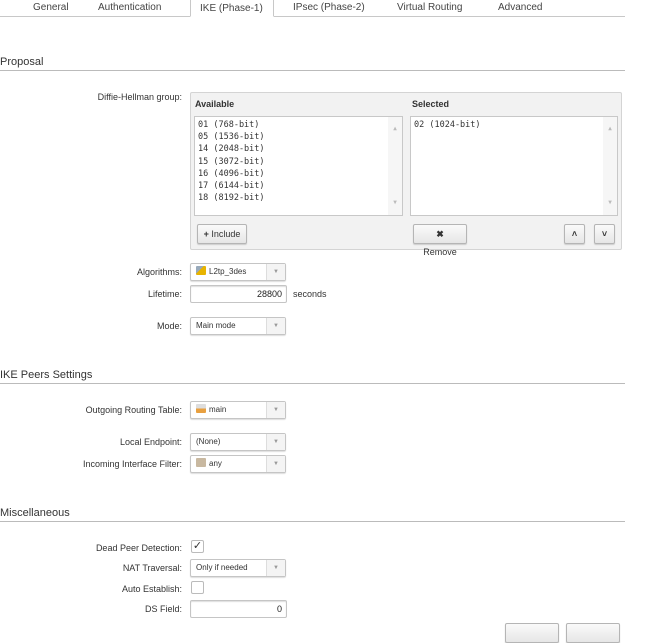 The height and width of the screenshot is (643, 658). I want to click on chevron-up-icon: ˄, so click(574, 234).